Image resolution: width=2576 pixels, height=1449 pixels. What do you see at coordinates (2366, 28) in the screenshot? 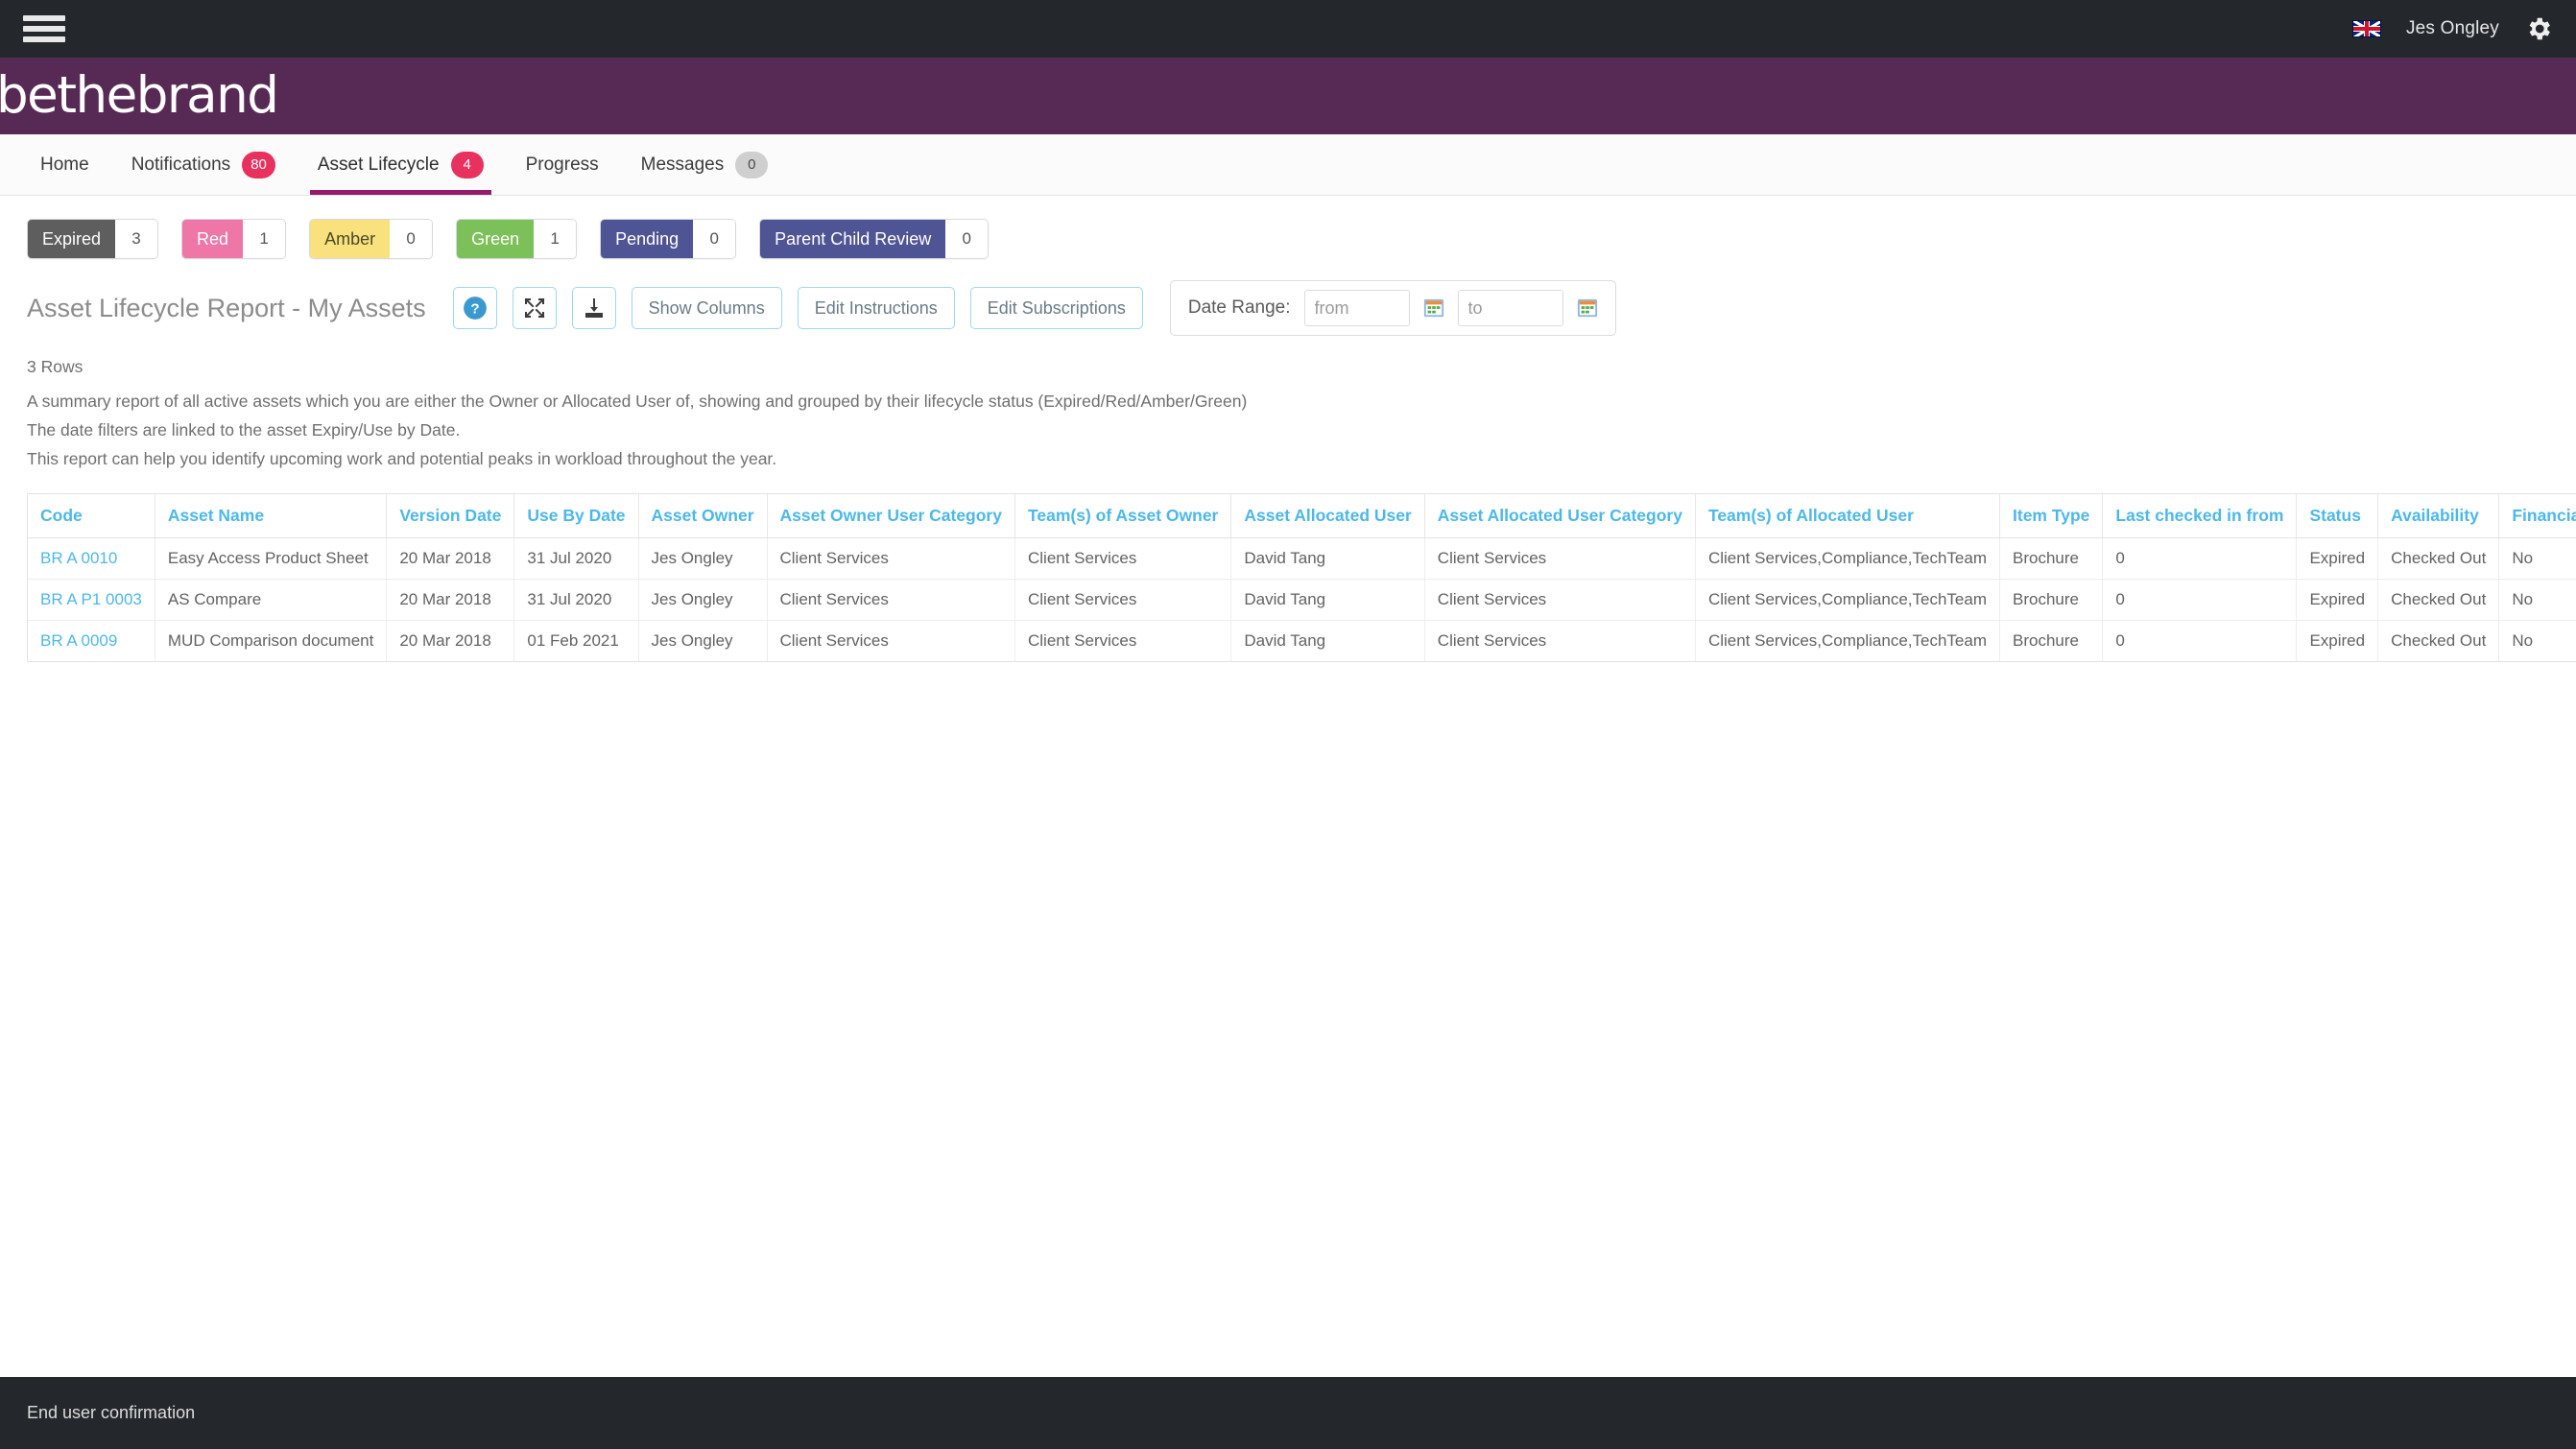
I see `uk-flag-icon` at bounding box center [2366, 28].